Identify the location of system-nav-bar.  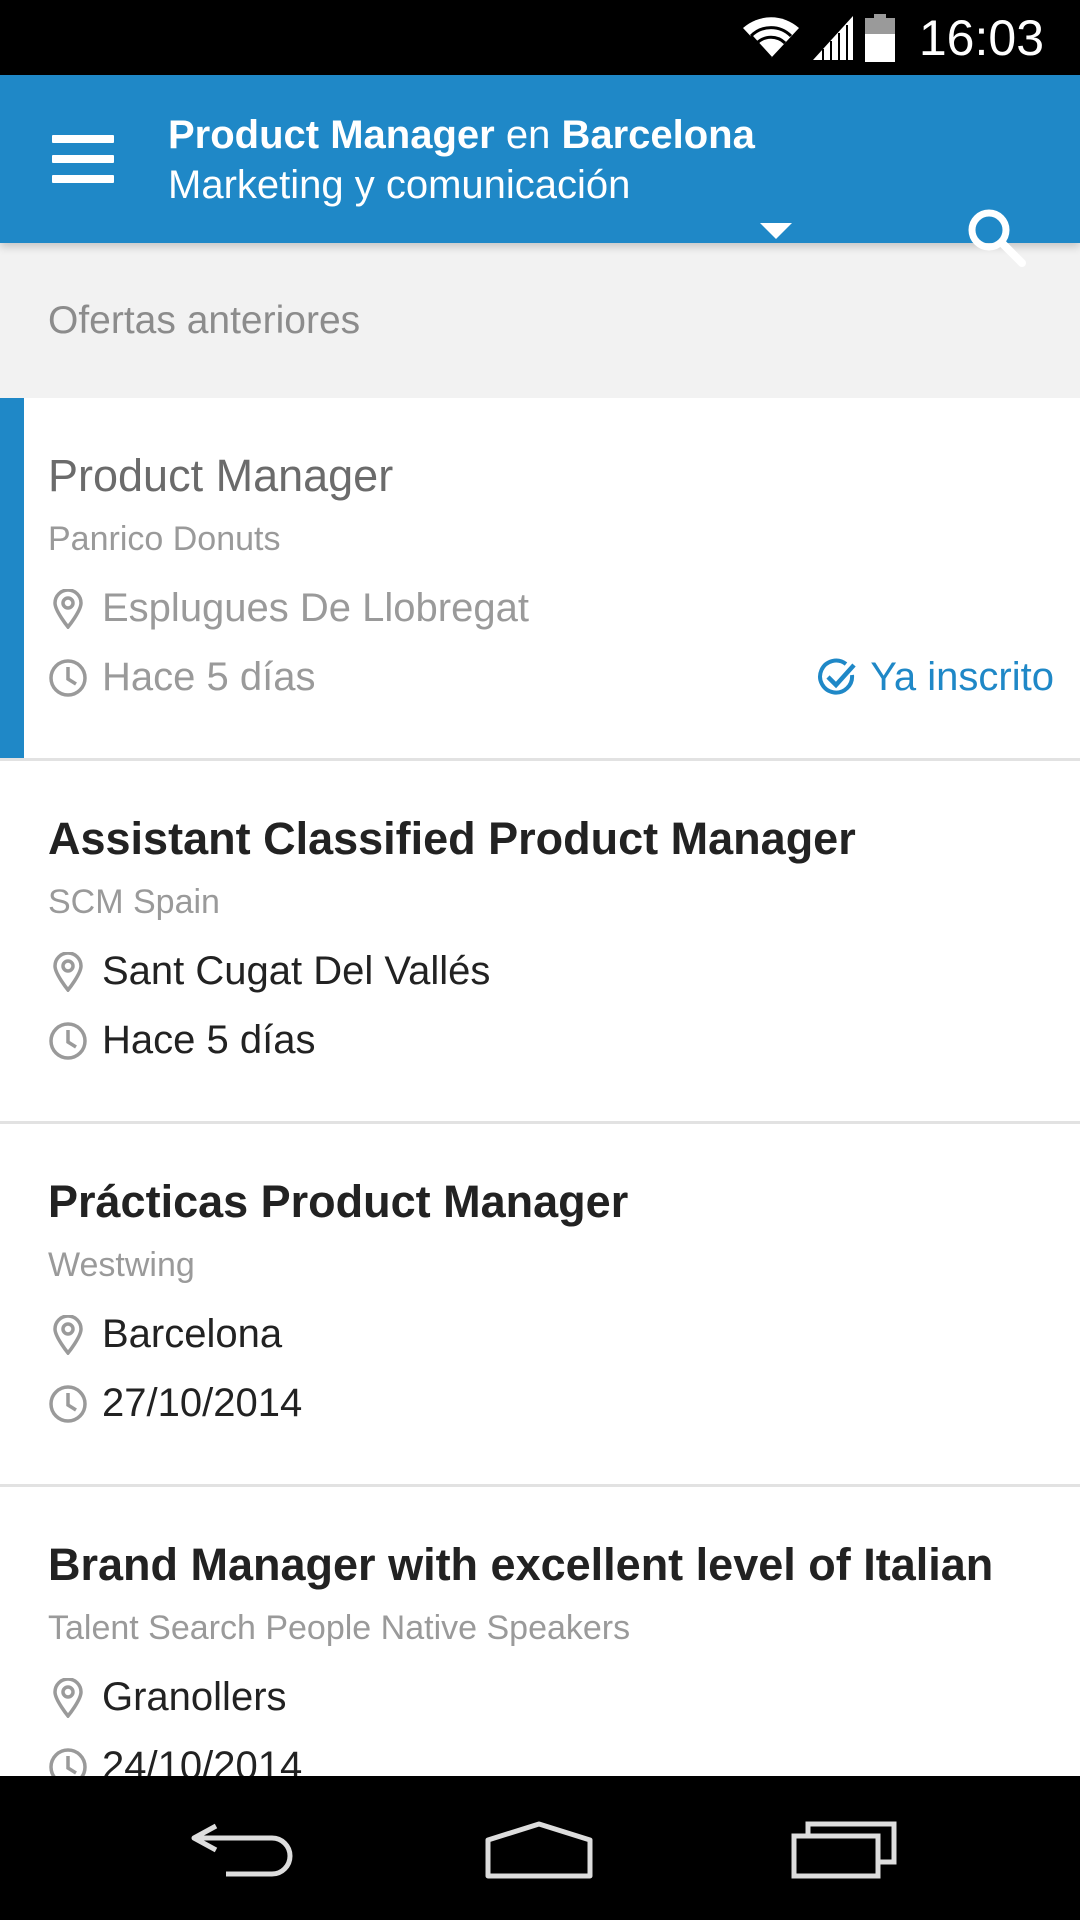
(540, 1848).